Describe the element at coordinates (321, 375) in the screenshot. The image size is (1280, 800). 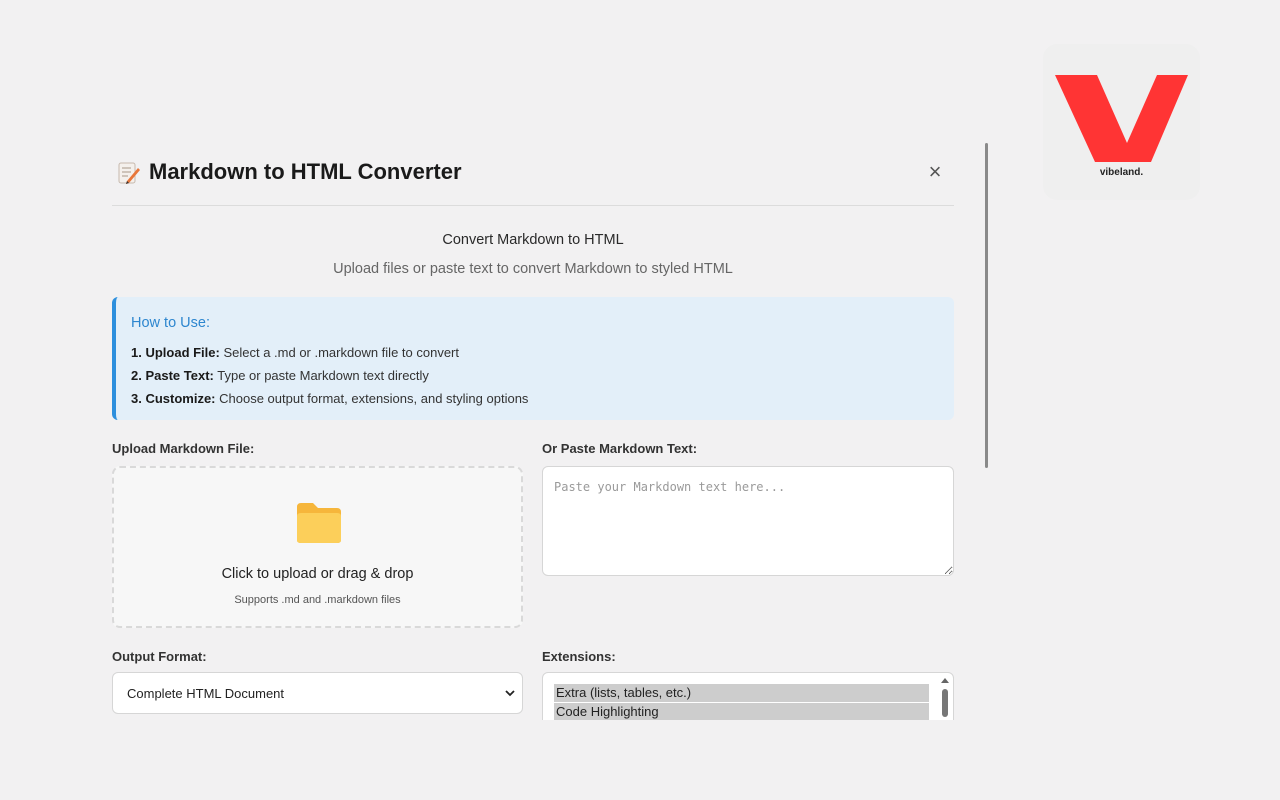
I see `step-text: Type or paste Markdown text directly` at that location.